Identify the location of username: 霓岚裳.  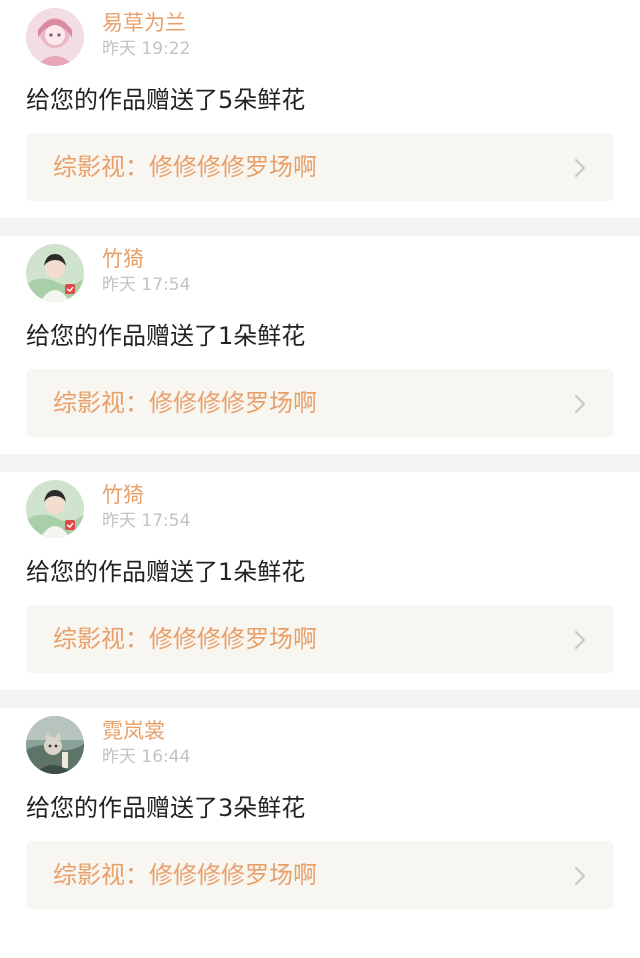
(133, 731).